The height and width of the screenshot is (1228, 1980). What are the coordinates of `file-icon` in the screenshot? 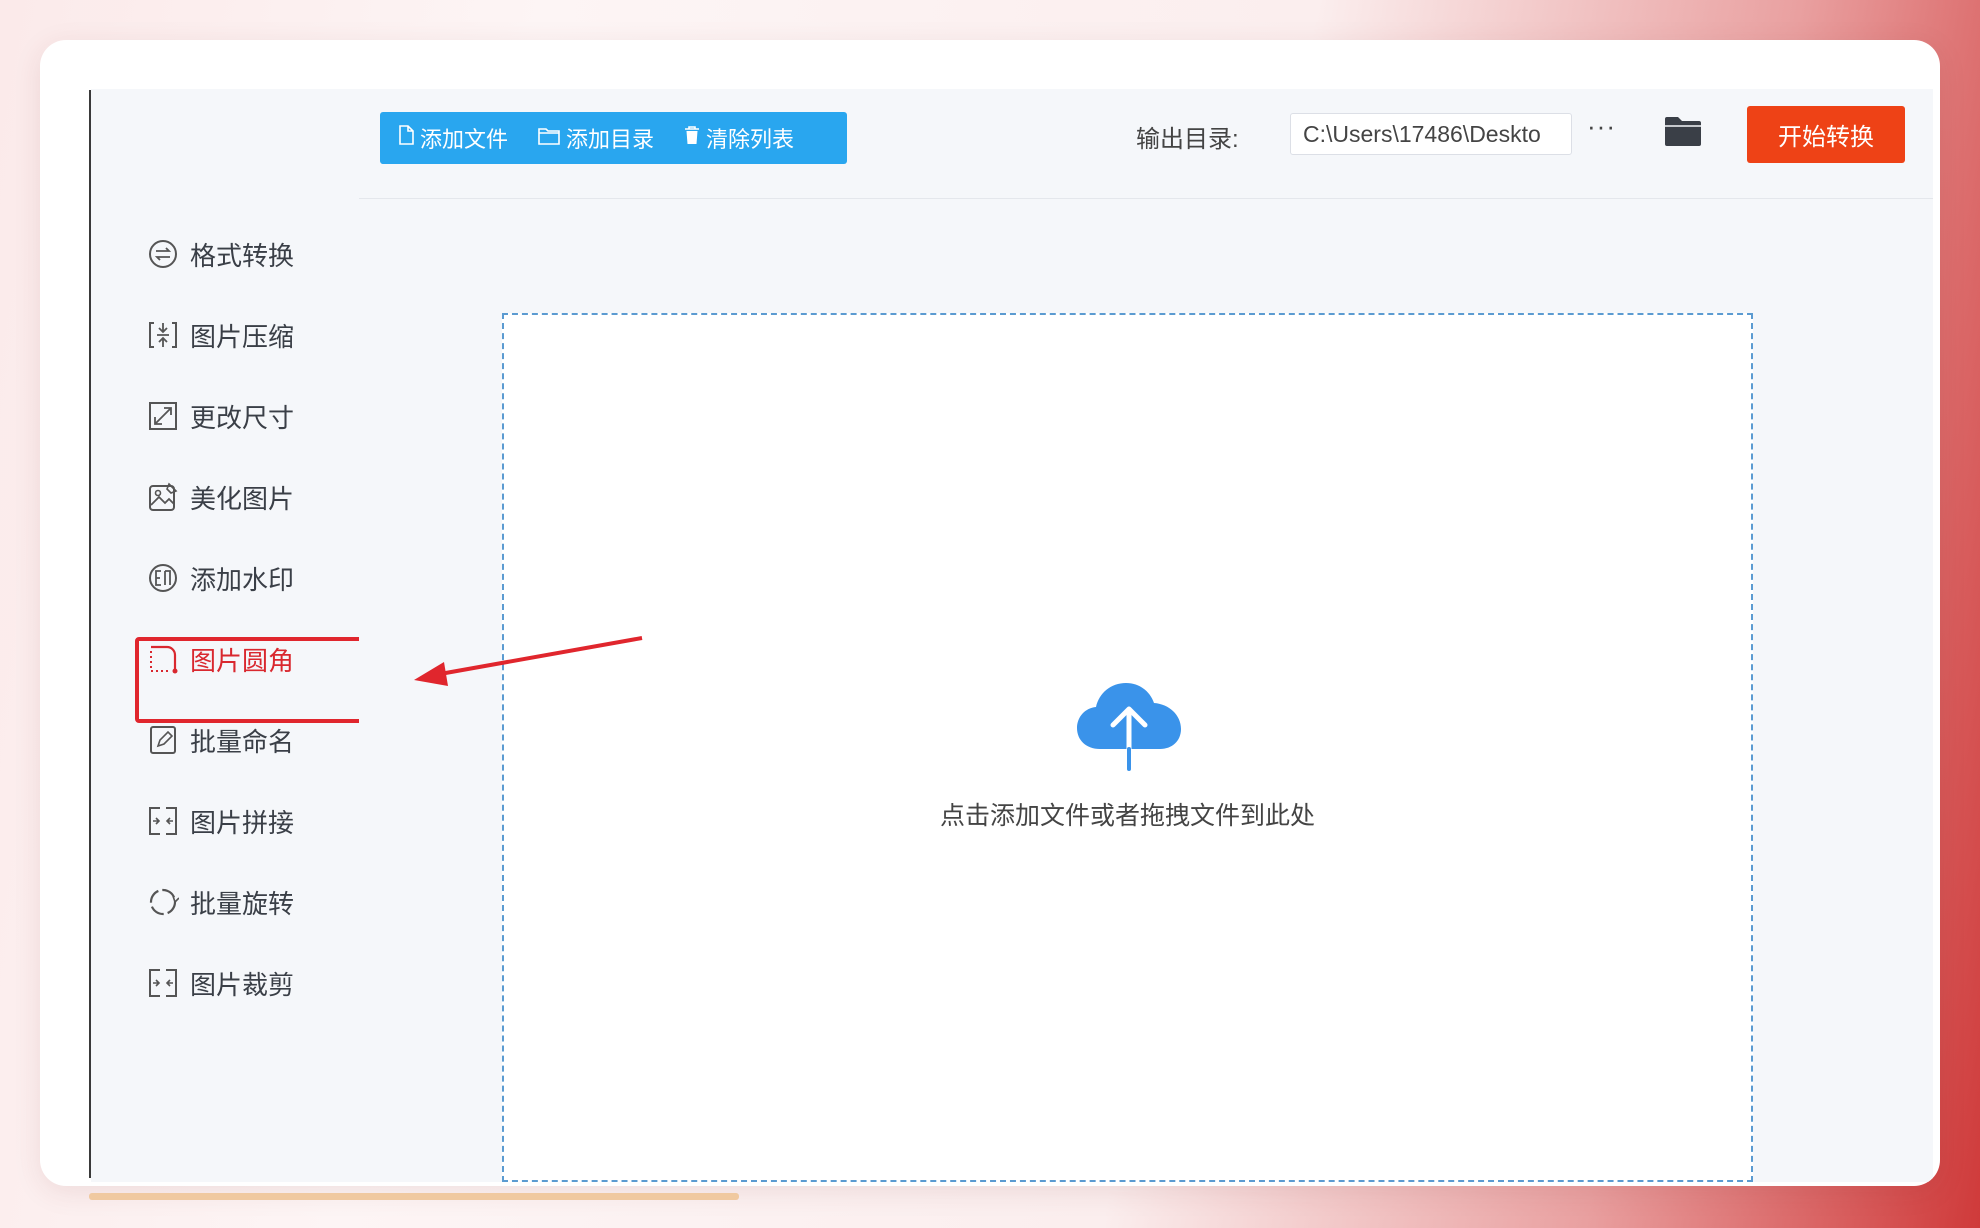 It's located at (406, 138).